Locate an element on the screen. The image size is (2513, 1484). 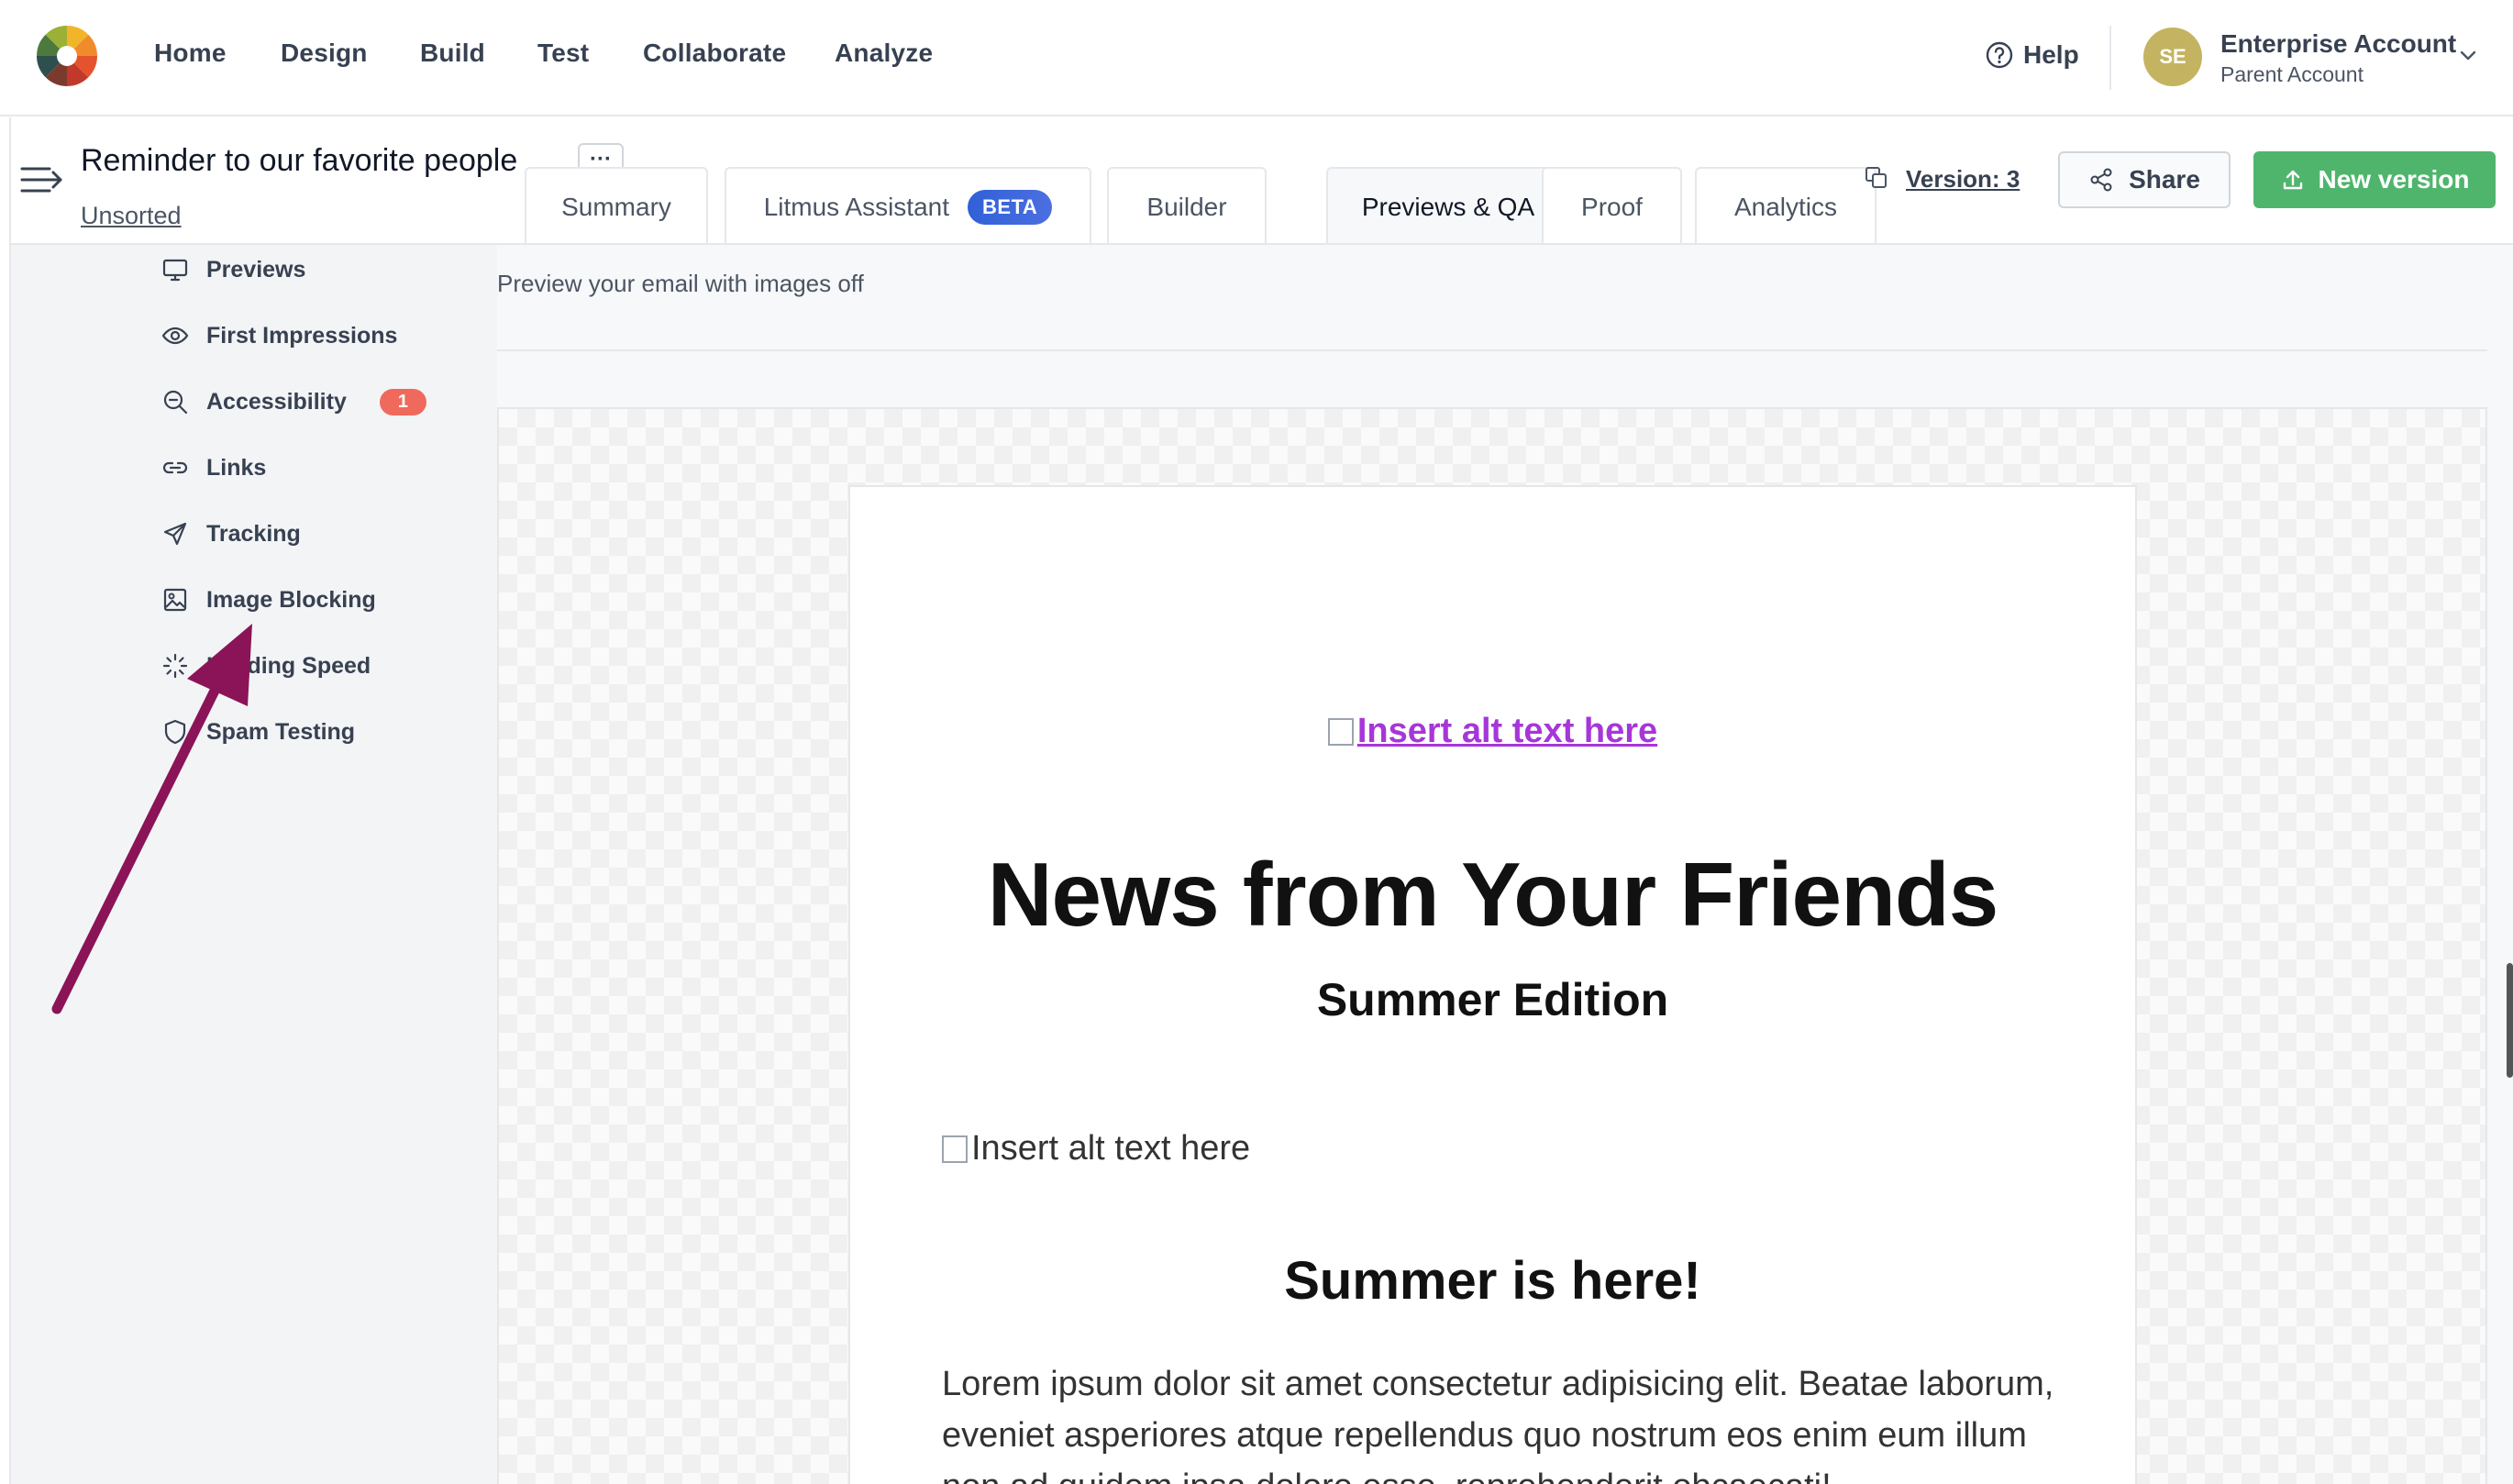
tab-analytics: Analytics is located at coordinates (1785, 206).